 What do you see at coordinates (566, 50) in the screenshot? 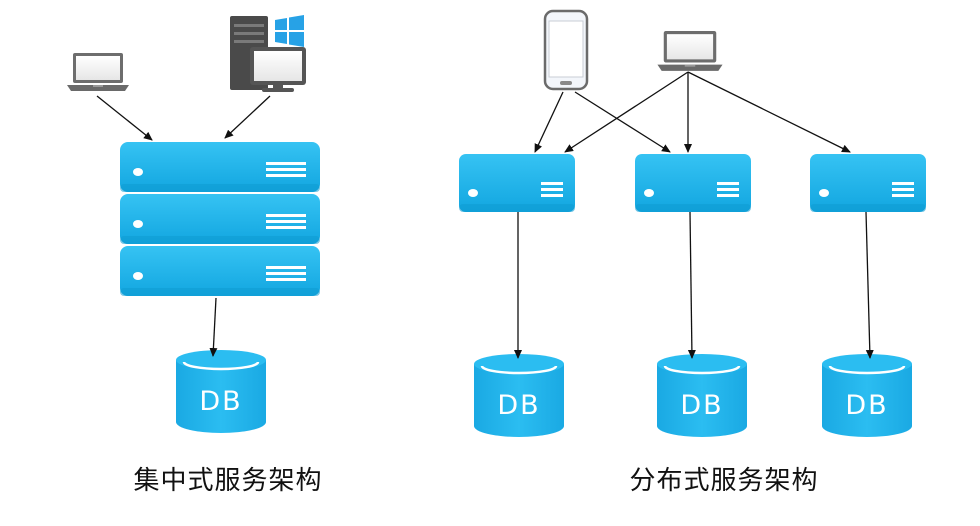
I see `smartphone-icon` at bounding box center [566, 50].